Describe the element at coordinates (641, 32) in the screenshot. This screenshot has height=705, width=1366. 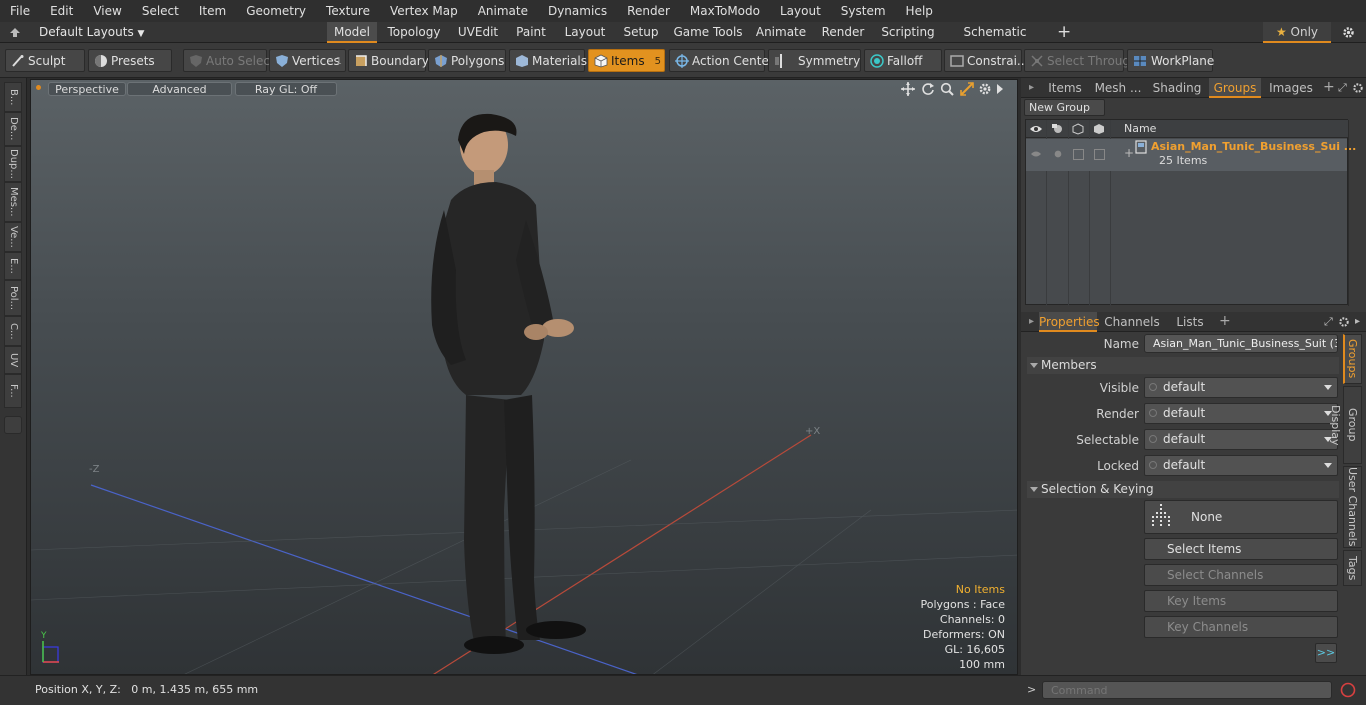
I see `tab-setup: Setup` at that location.